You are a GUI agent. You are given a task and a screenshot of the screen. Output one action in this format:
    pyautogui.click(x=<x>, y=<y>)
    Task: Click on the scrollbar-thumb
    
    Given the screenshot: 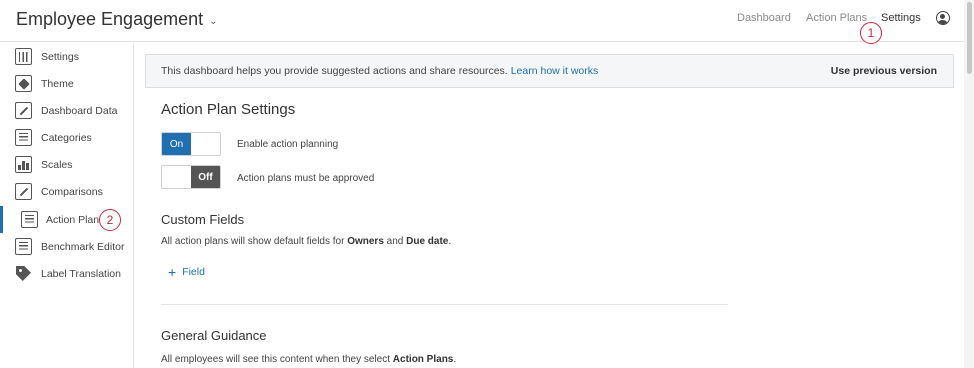 What is the action you would take?
    pyautogui.click(x=969, y=38)
    